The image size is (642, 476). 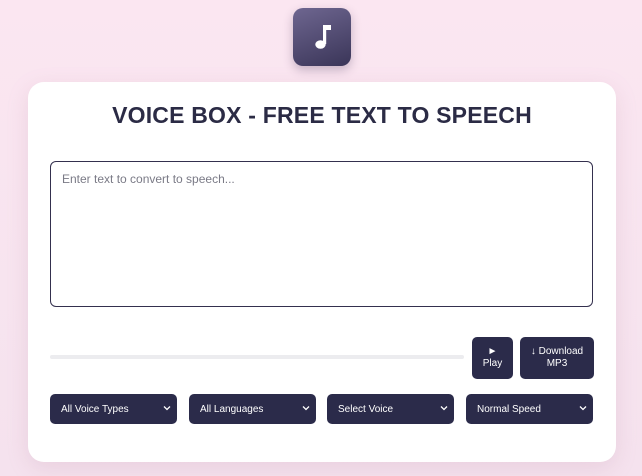 I want to click on speed-select: Normal Speed, so click(x=529, y=409).